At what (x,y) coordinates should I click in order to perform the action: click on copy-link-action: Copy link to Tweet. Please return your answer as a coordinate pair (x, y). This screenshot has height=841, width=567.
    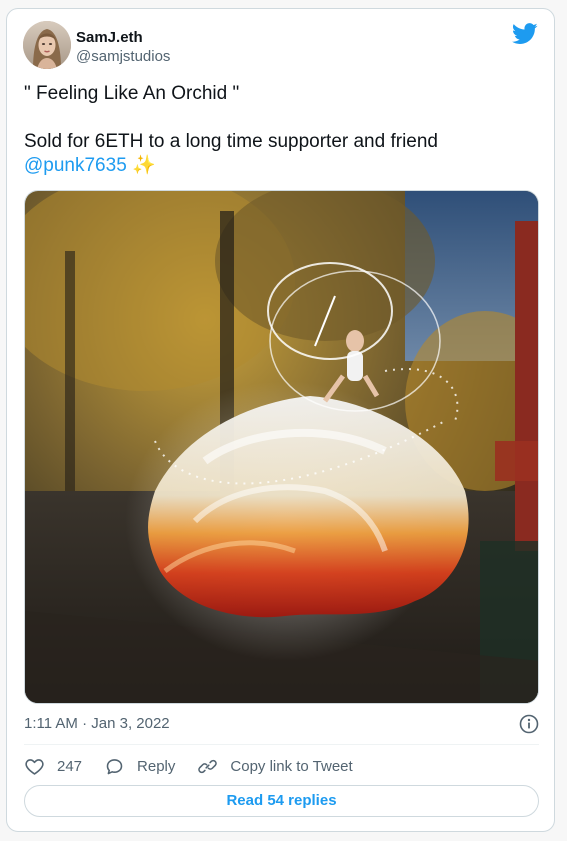
    Looking at the image, I should click on (275, 766).